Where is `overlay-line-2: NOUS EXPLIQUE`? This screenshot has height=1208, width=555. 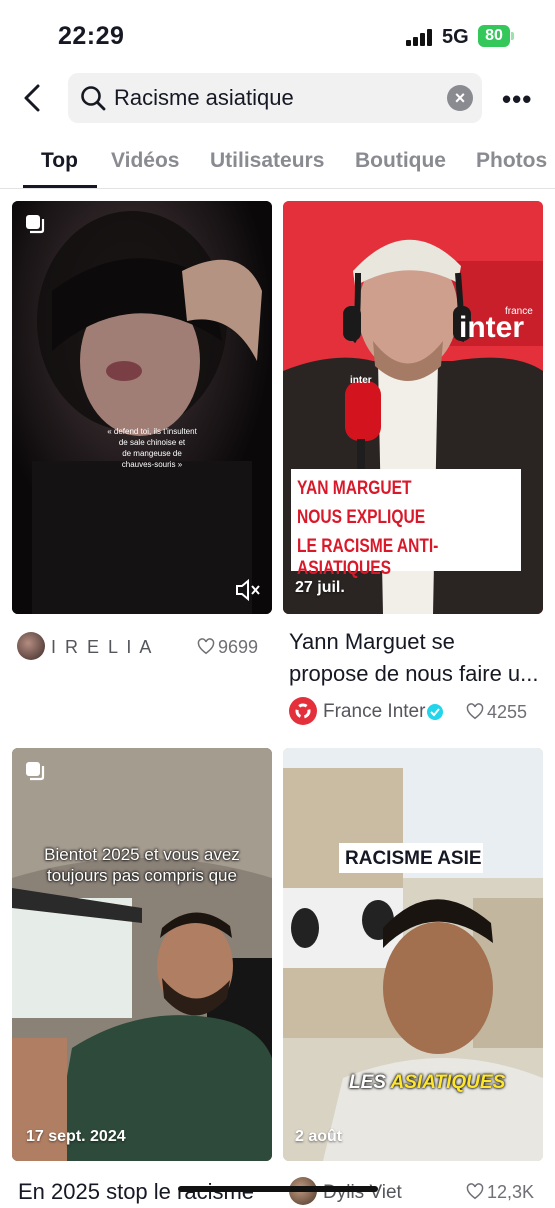
overlay-line-2: NOUS EXPLIQUE is located at coordinates (361, 517).